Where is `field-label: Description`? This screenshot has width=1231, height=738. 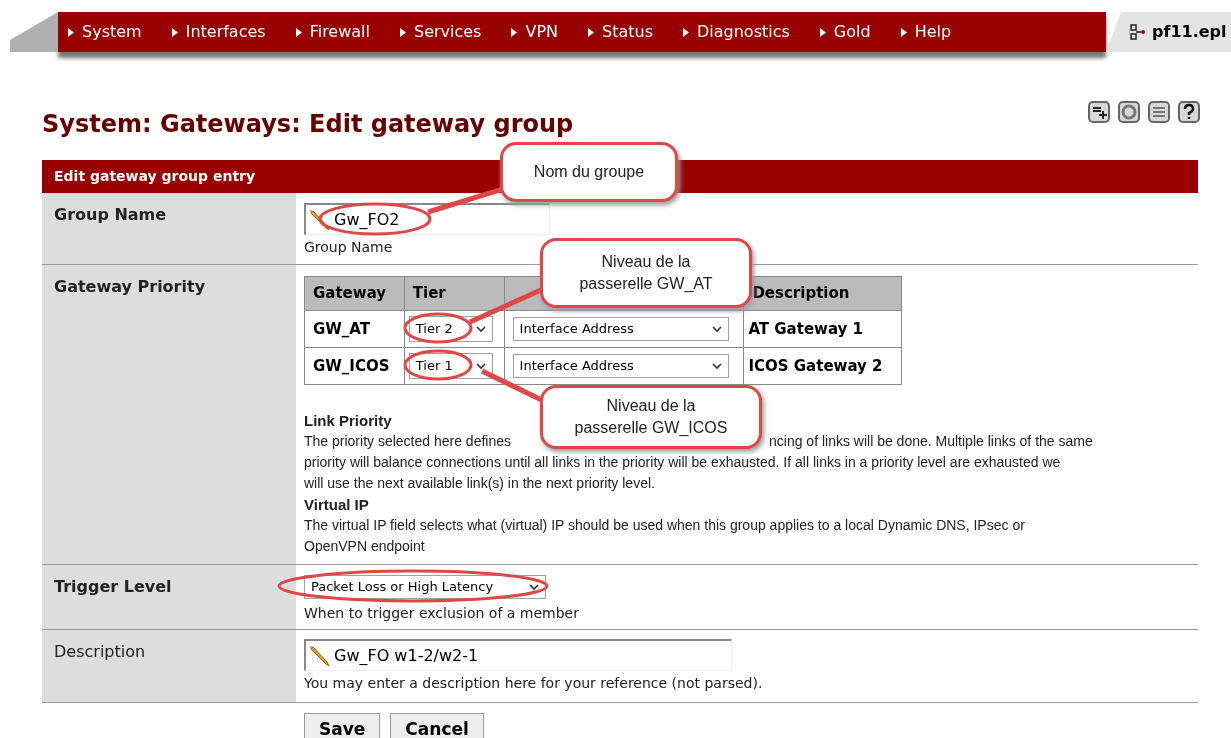 field-label: Description is located at coordinates (100, 651).